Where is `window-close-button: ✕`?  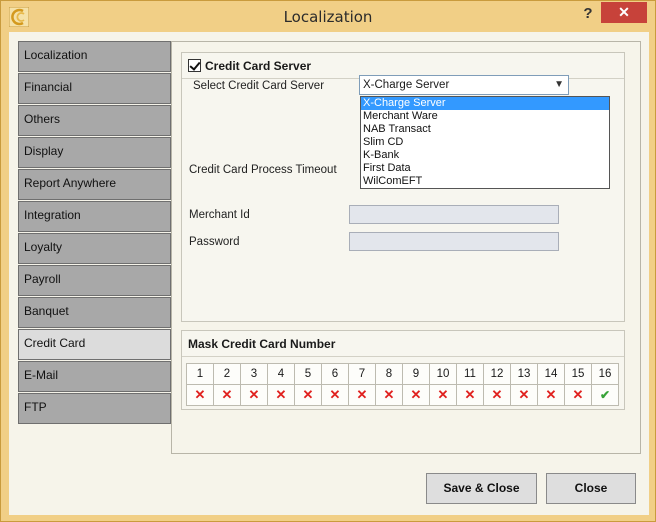
window-close-button: ✕ is located at coordinates (624, 12).